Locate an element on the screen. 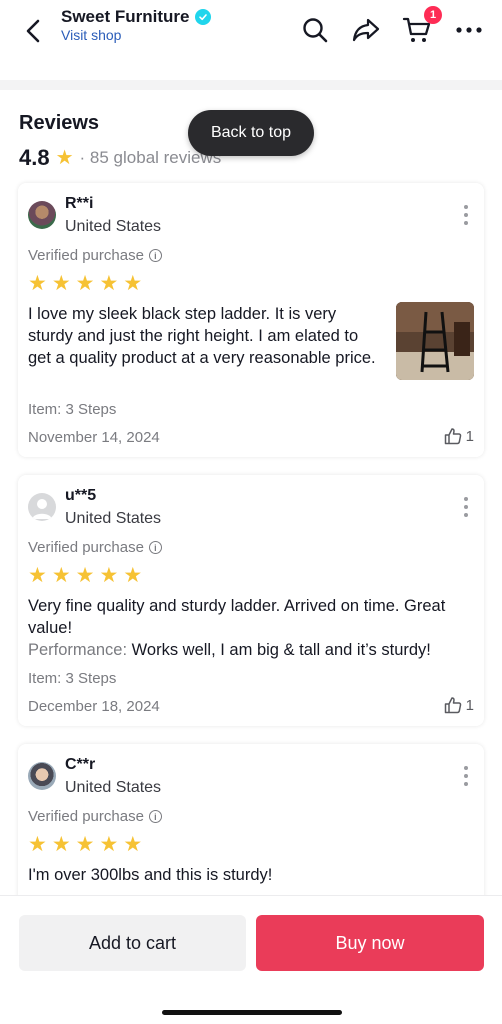 This screenshot has width=502, height=1024. top-header: Sweet Furniture Visit shop 1 is located at coordinates (251, 40).